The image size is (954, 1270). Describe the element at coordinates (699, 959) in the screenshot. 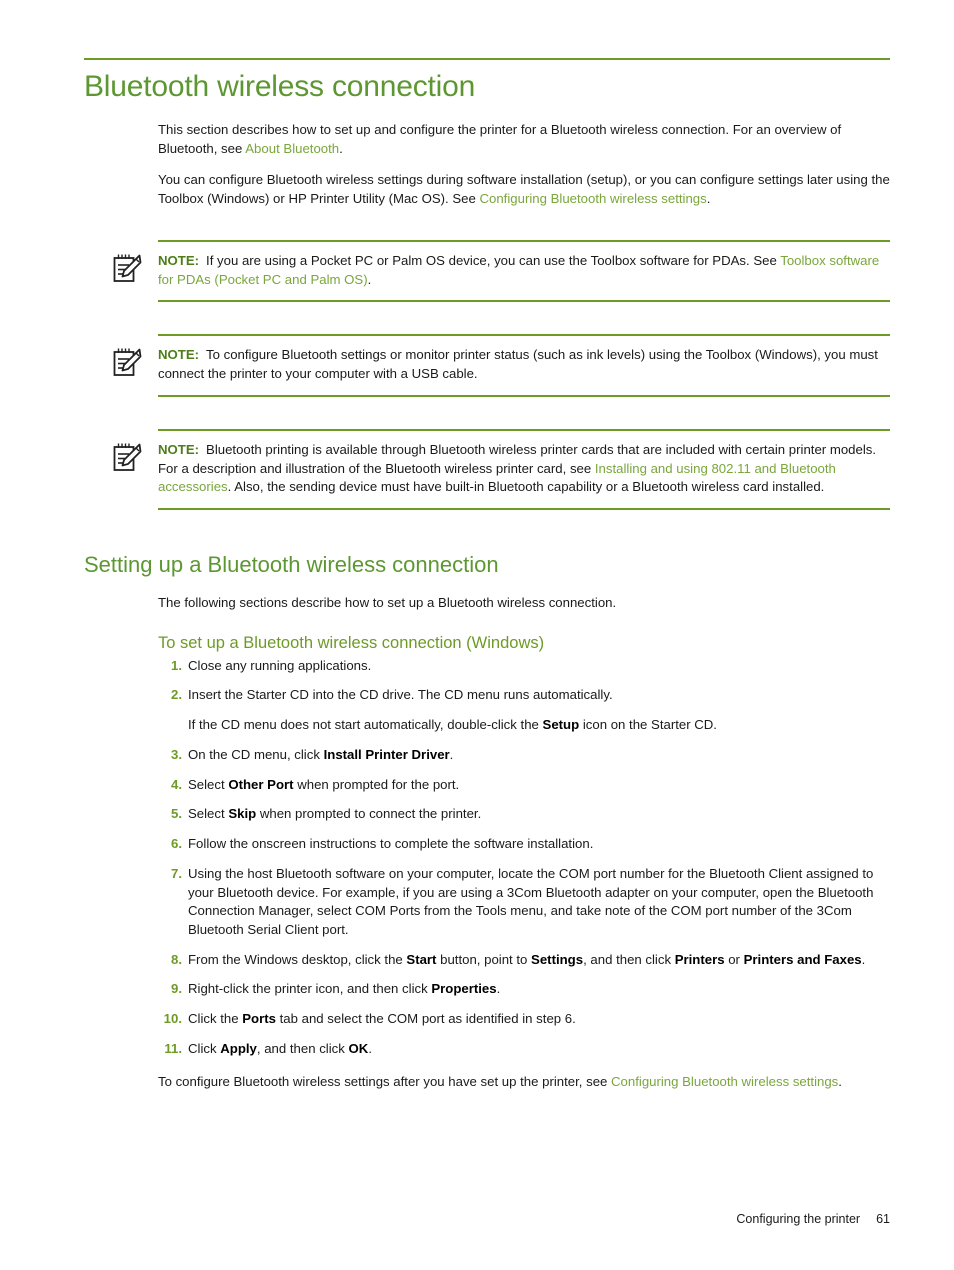

I see `step-emphasis: Printers` at that location.